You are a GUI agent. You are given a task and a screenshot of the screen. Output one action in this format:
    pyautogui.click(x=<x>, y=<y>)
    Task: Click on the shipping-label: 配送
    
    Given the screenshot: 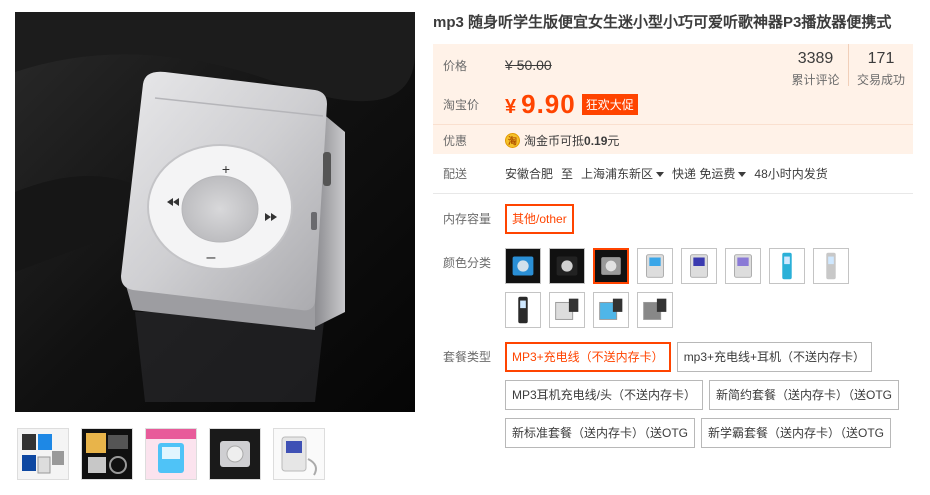 What is the action you would take?
    pyautogui.click(x=455, y=174)
    